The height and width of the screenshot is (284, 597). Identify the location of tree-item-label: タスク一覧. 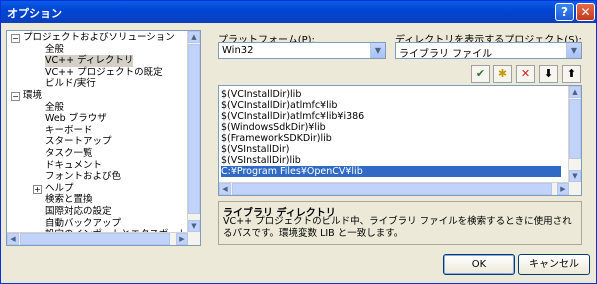
(69, 153).